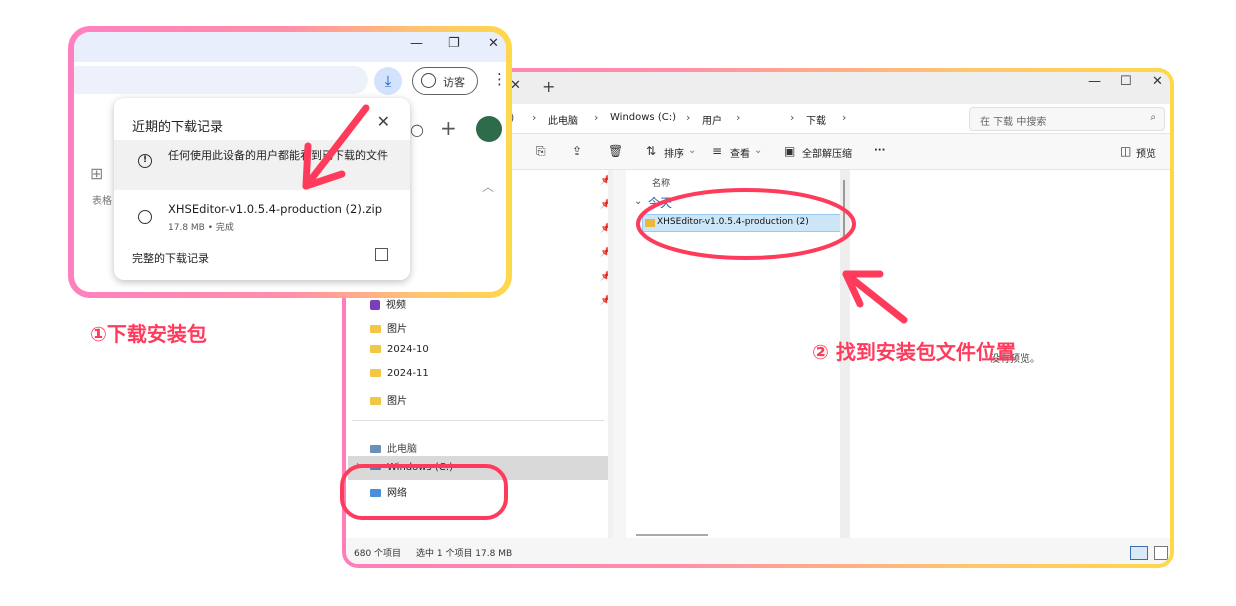 Image resolution: width=1236 pixels, height=606 pixels. Describe the element at coordinates (102, 201) in the screenshot. I see `background-label: 表格` at that location.